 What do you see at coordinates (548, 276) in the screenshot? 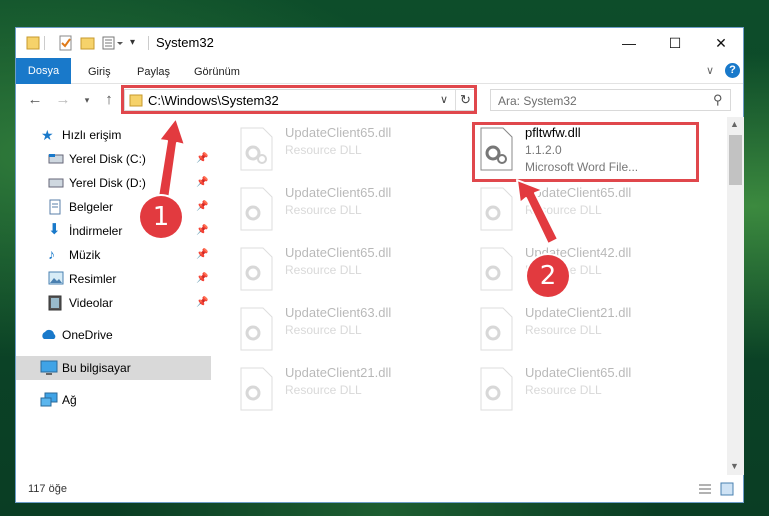
I see `step-2-badge: 2` at bounding box center [548, 276].